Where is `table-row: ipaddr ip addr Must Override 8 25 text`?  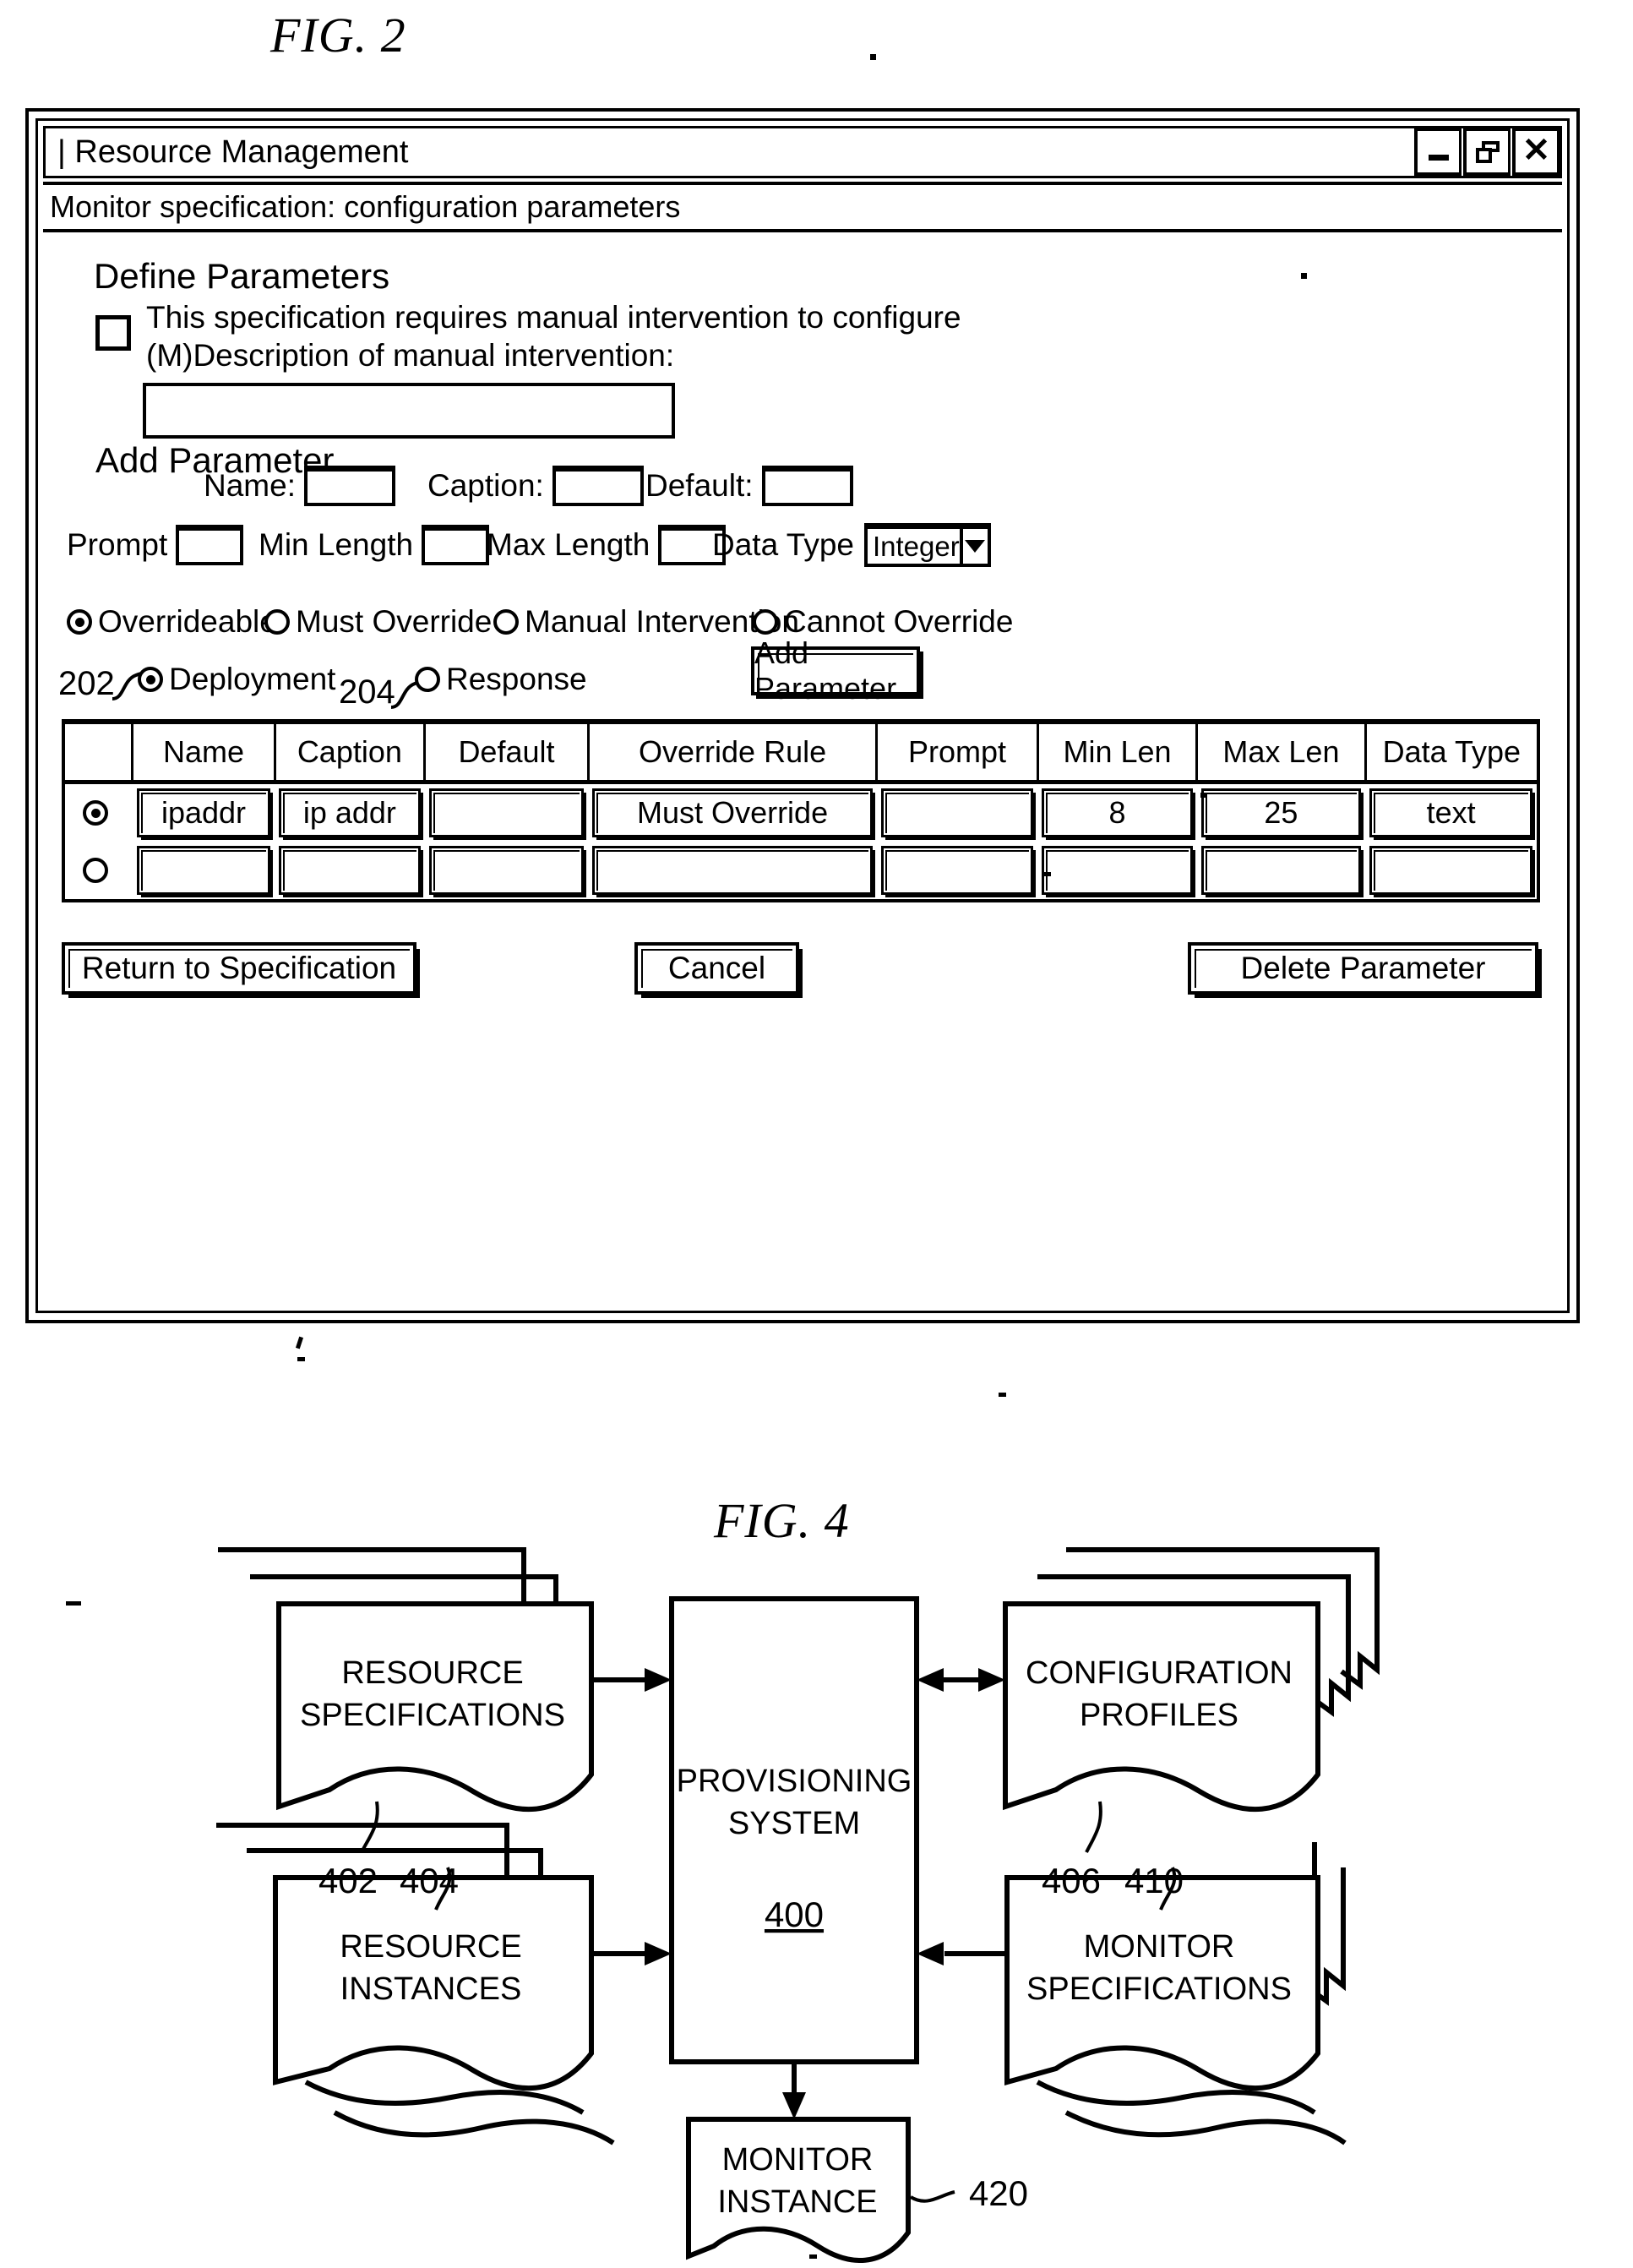
table-row: ipaddr ip addr Must Override 8 25 text is located at coordinates (801, 812).